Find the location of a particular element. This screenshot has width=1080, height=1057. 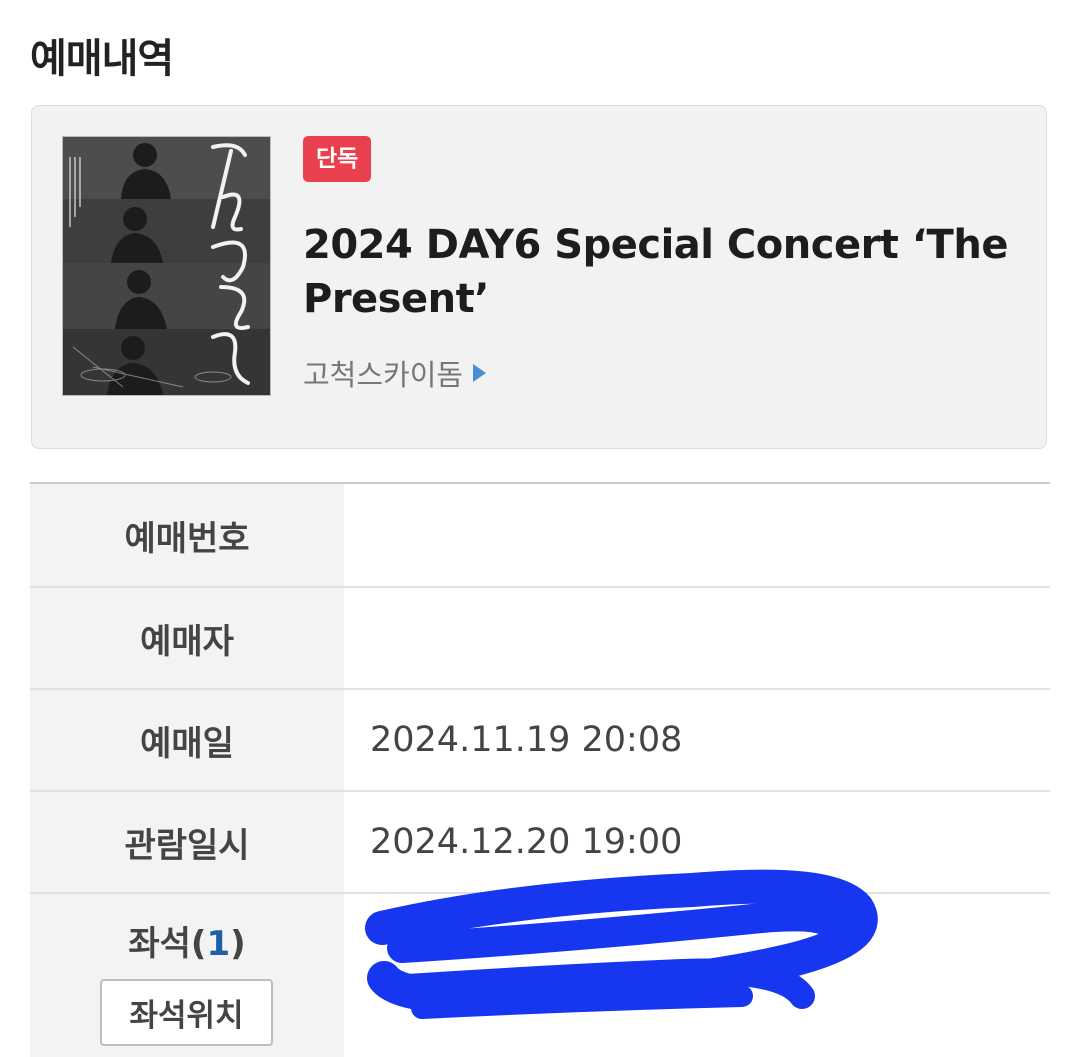

event-title: 2024 DAY6 Special Concert ‘The Present’ is located at coordinates (668, 272).